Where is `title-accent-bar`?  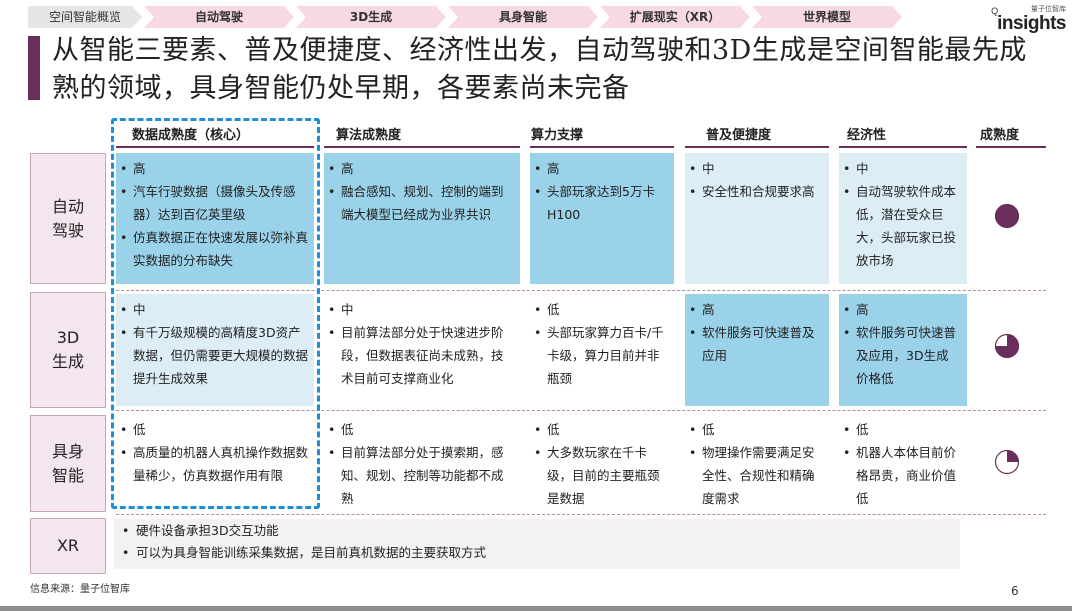 title-accent-bar is located at coordinates (34, 68).